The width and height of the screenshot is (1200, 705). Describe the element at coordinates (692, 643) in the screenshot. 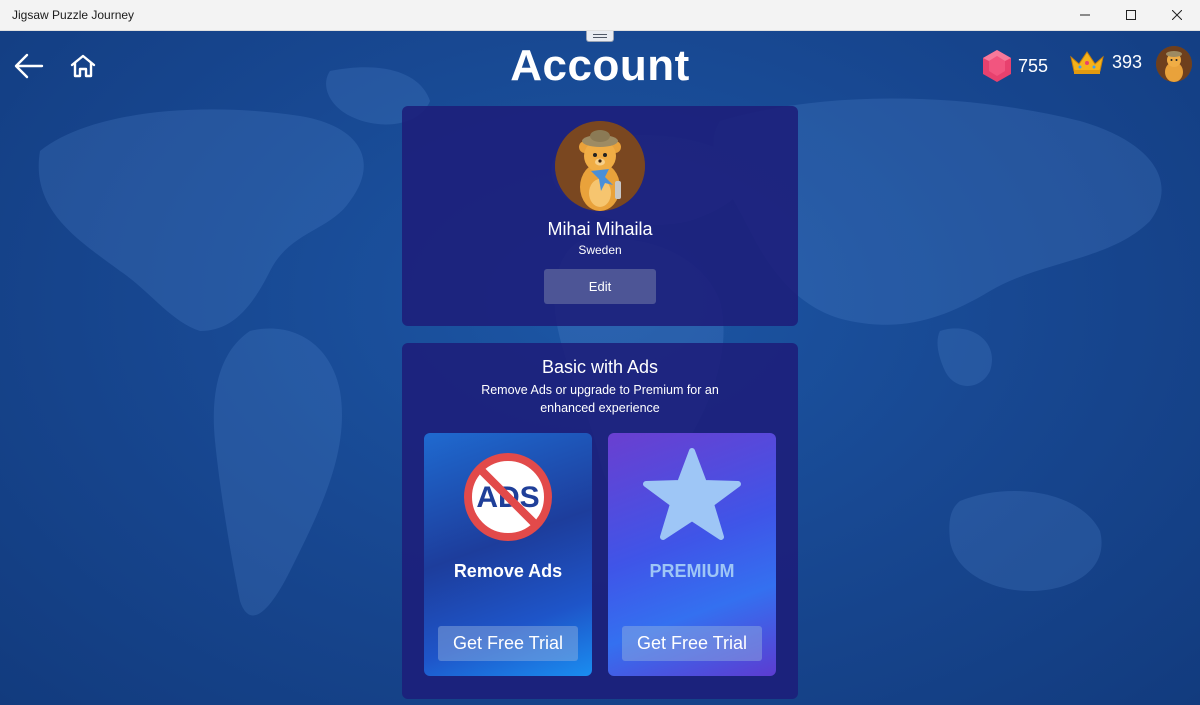

I see `premium-trial-button: Get Free Trial` at that location.